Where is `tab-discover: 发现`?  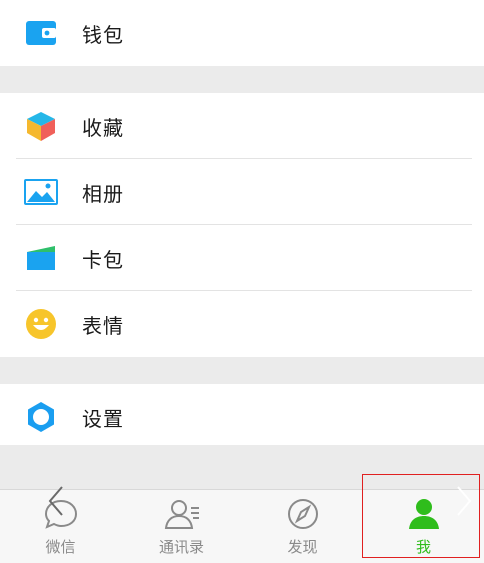 tab-discover: 发现 is located at coordinates (302, 526).